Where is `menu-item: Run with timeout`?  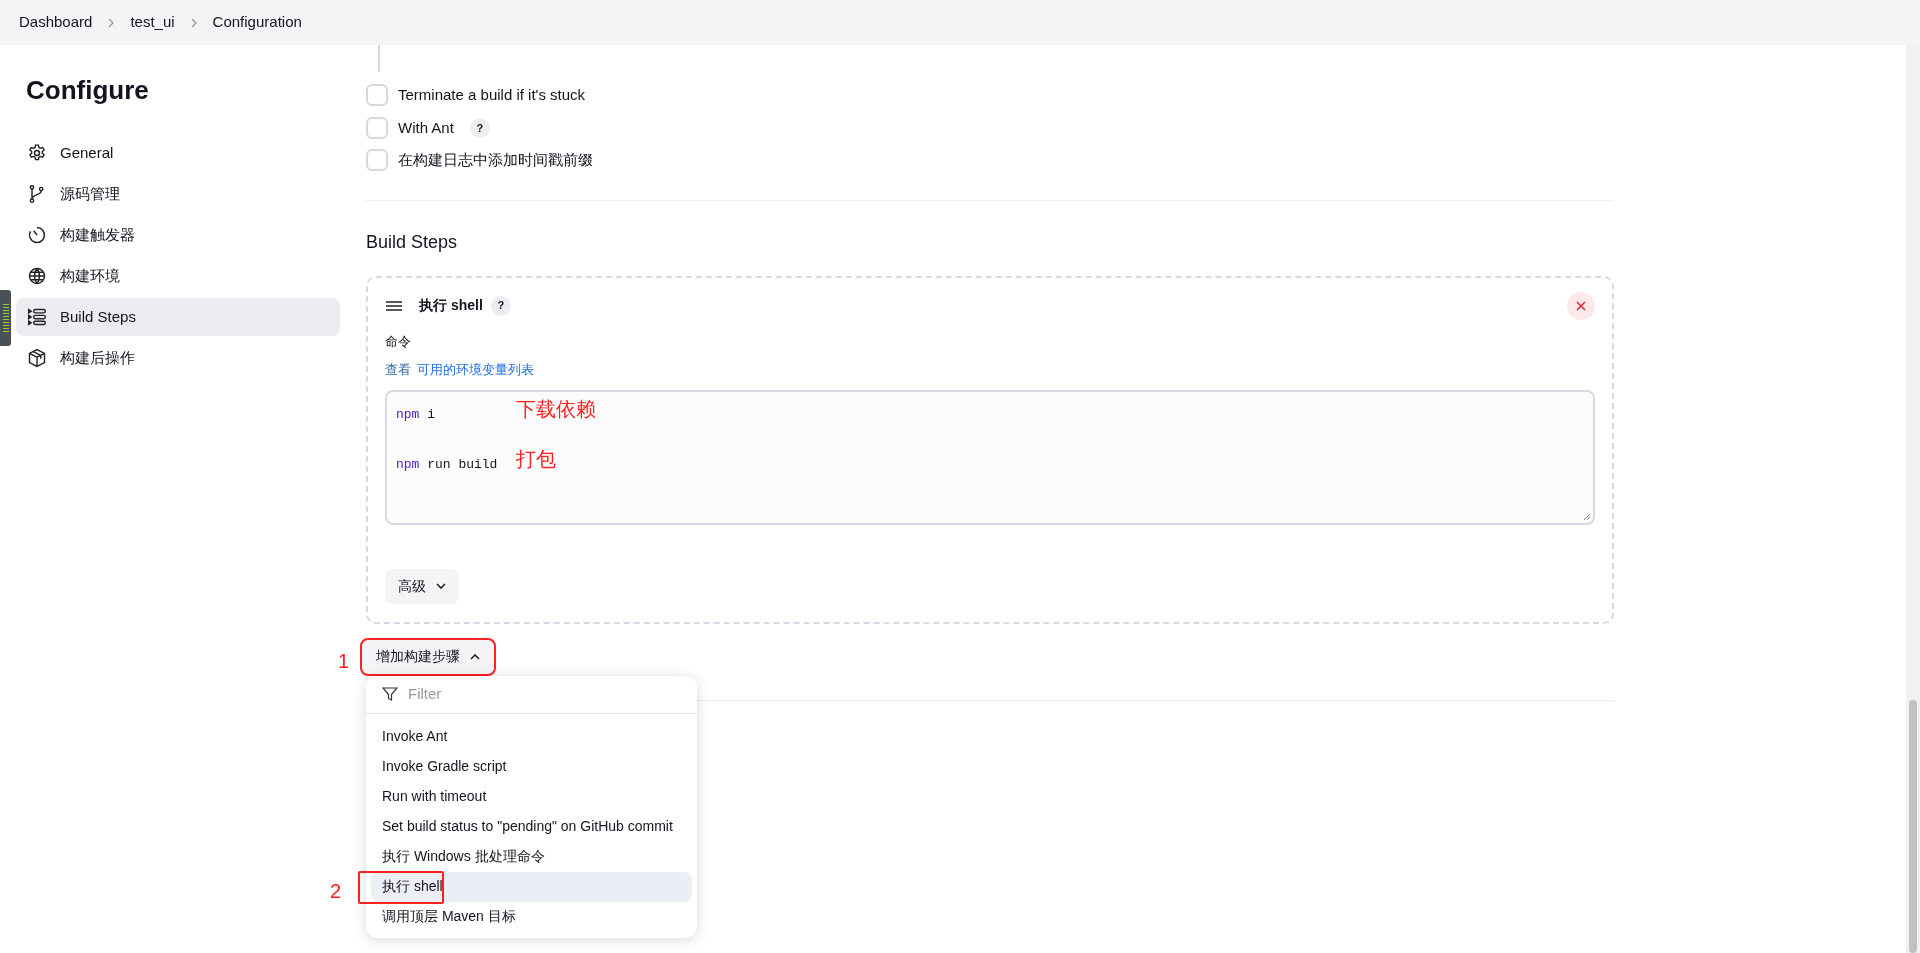 menu-item: Run with timeout is located at coordinates (531, 796).